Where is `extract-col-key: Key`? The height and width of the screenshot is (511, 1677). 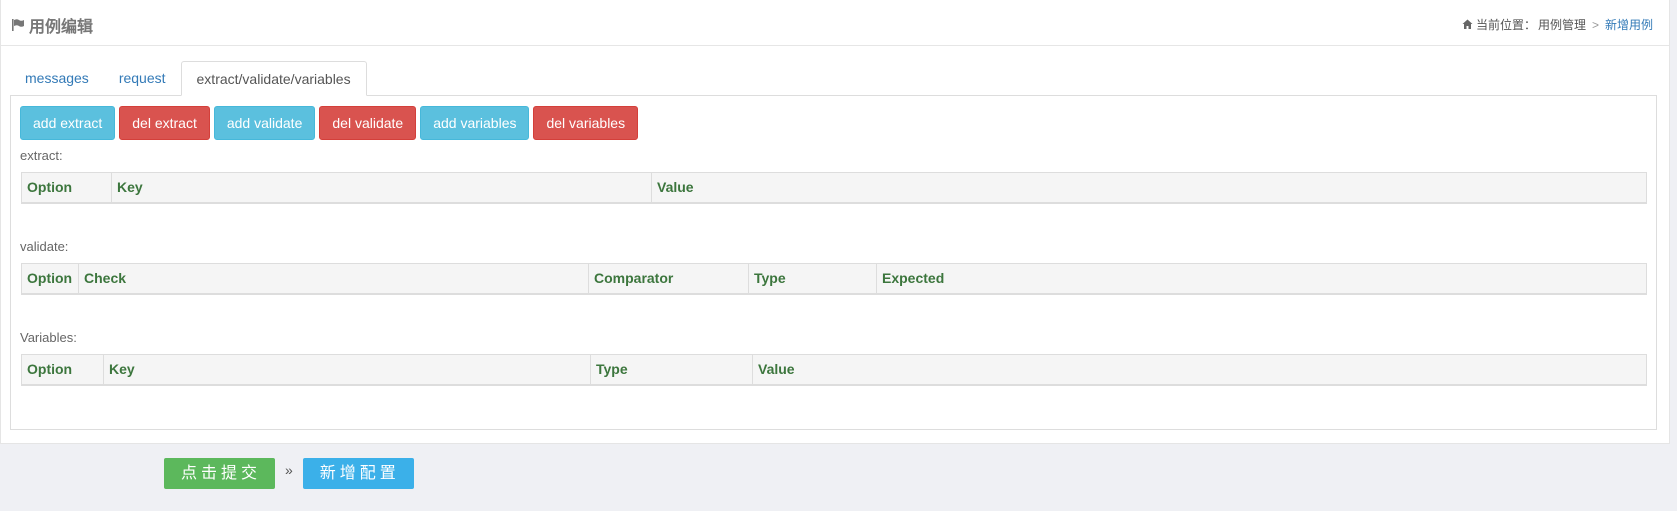 extract-col-key: Key is located at coordinates (382, 187).